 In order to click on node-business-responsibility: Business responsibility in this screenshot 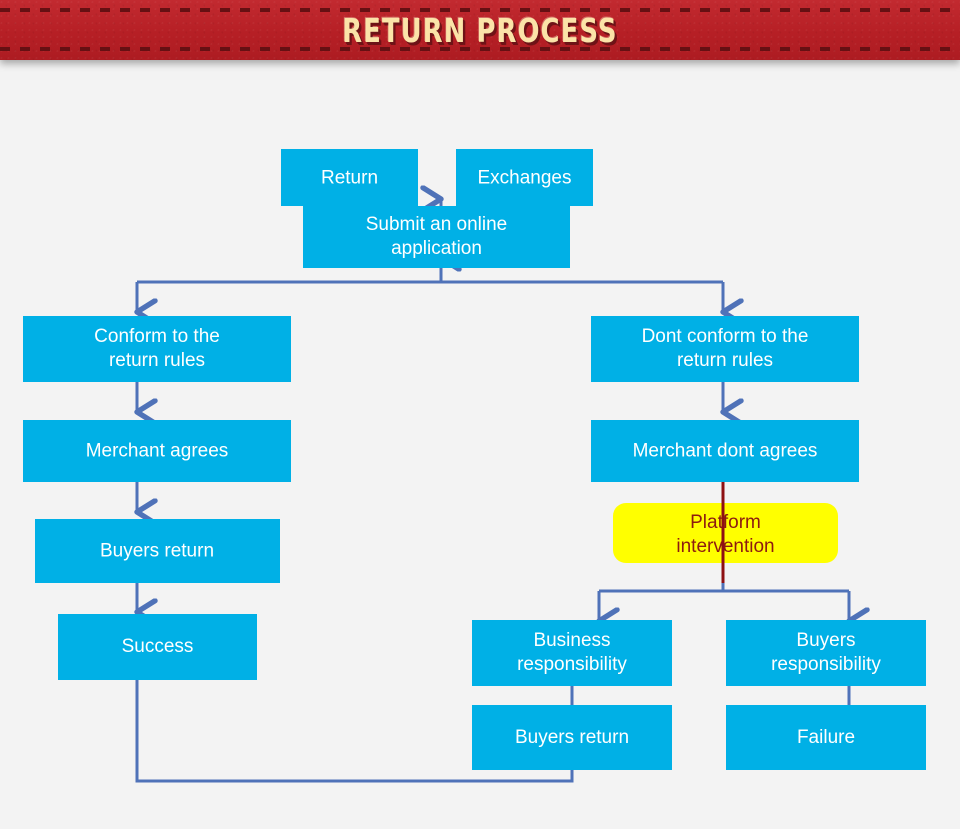, I will do `click(572, 653)`.